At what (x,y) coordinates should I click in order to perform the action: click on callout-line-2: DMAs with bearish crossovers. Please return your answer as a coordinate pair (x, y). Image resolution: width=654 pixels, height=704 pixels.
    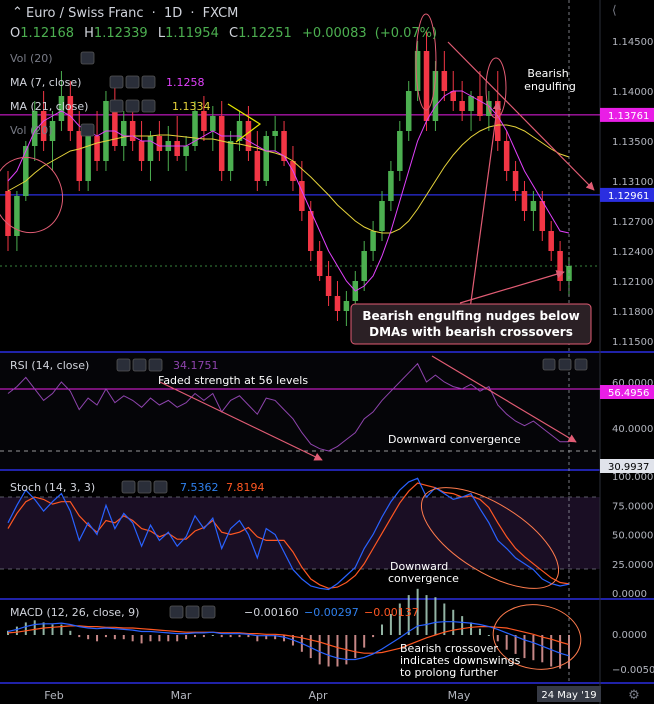
    Looking at the image, I should click on (471, 332).